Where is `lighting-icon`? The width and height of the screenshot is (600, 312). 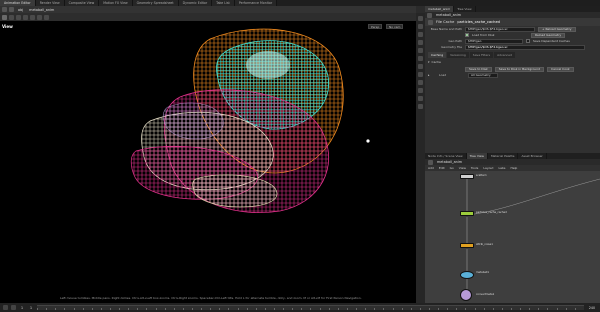 lighting-icon is located at coordinates (32, 17).